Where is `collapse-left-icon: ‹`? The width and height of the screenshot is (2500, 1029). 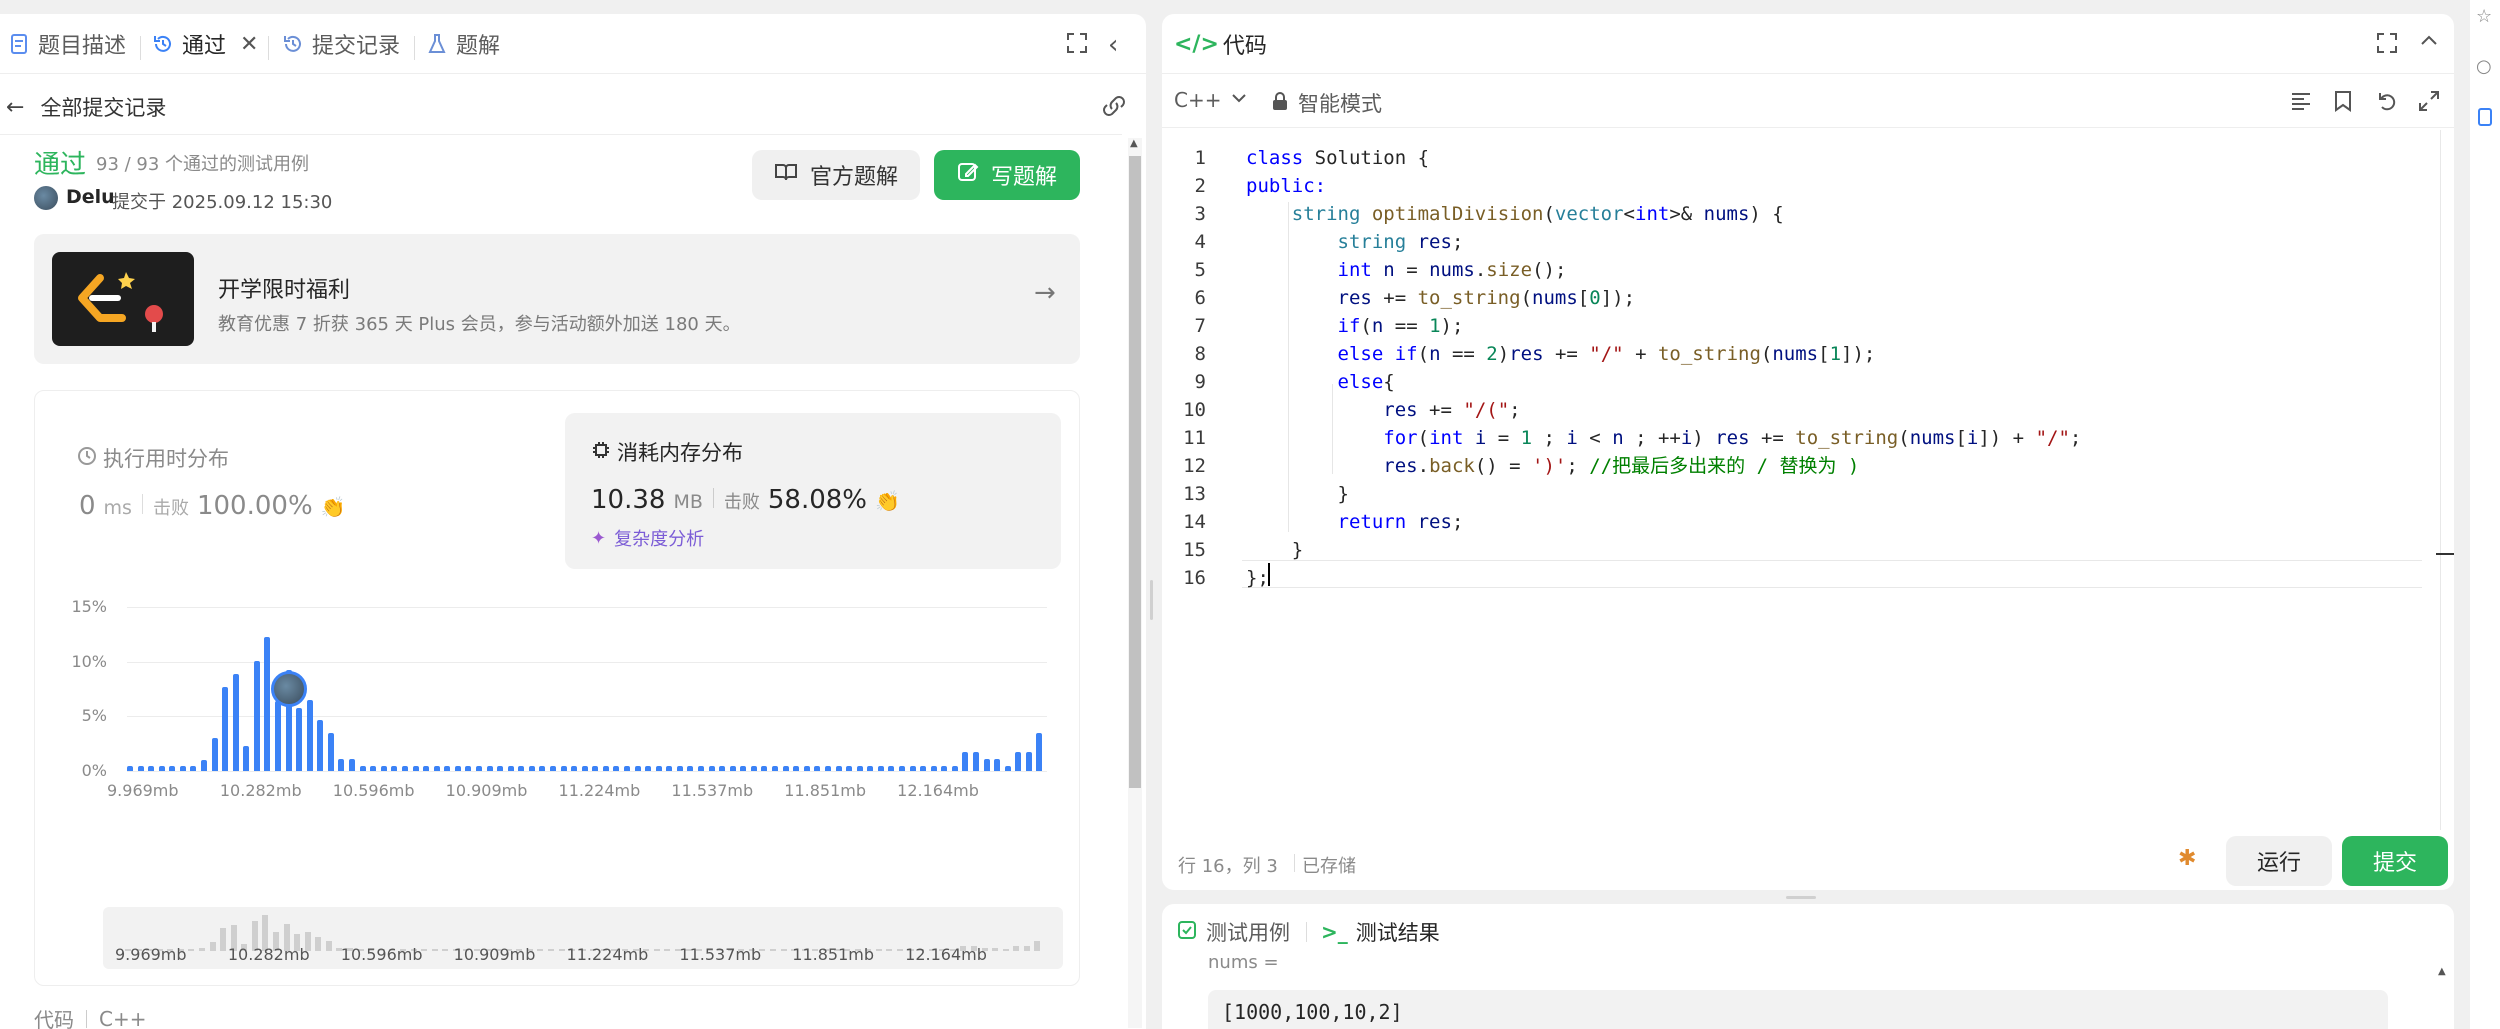 collapse-left-icon: ‹ is located at coordinates (1113, 45).